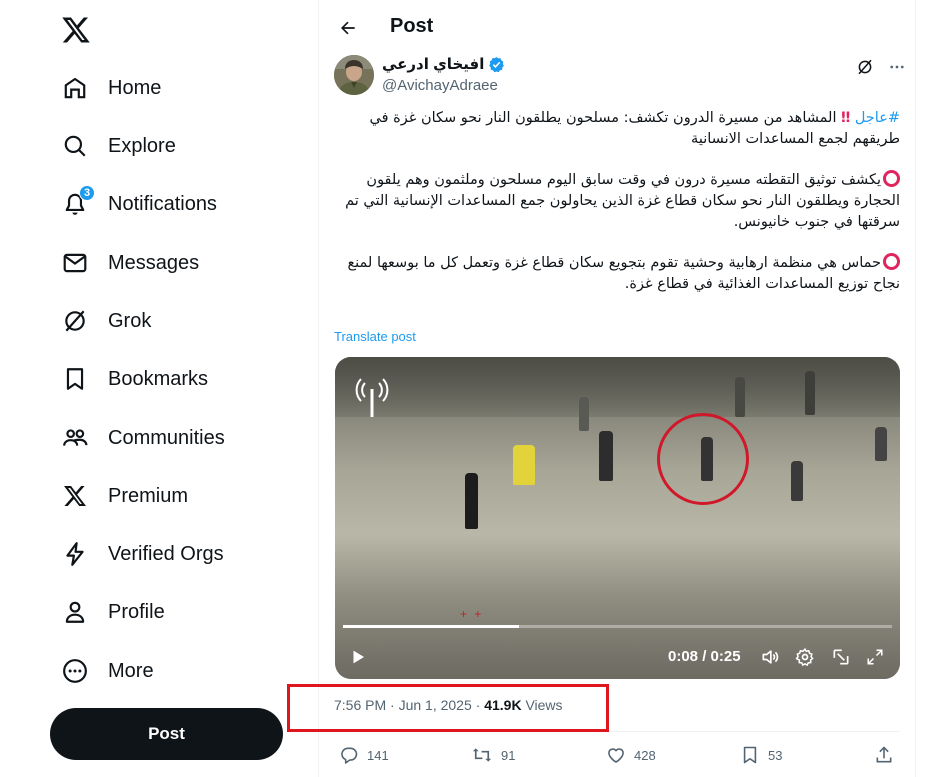  What do you see at coordinates (130, 320) in the screenshot?
I see `nav-label-grok: Grok` at bounding box center [130, 320].